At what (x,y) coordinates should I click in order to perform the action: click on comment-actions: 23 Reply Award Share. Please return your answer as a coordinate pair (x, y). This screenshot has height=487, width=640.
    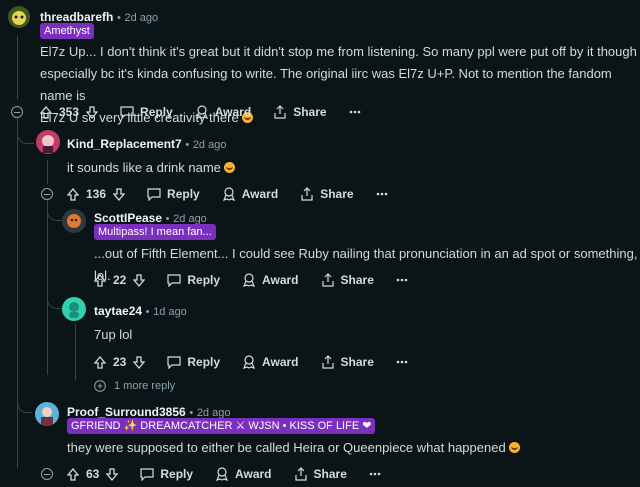
    Looking at the image, I should click on (251, 362).